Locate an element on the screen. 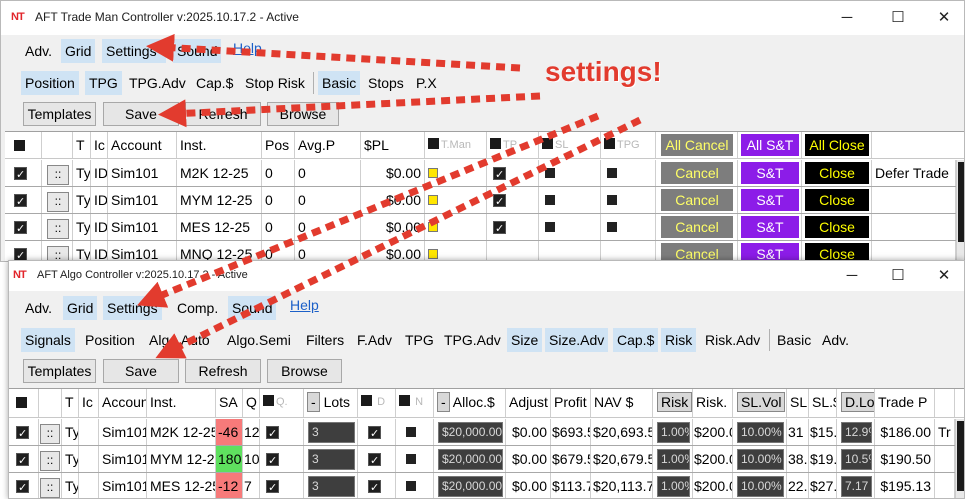 The image size is (965, 499). tab-px: P.X is located at coordinates (426, 83).